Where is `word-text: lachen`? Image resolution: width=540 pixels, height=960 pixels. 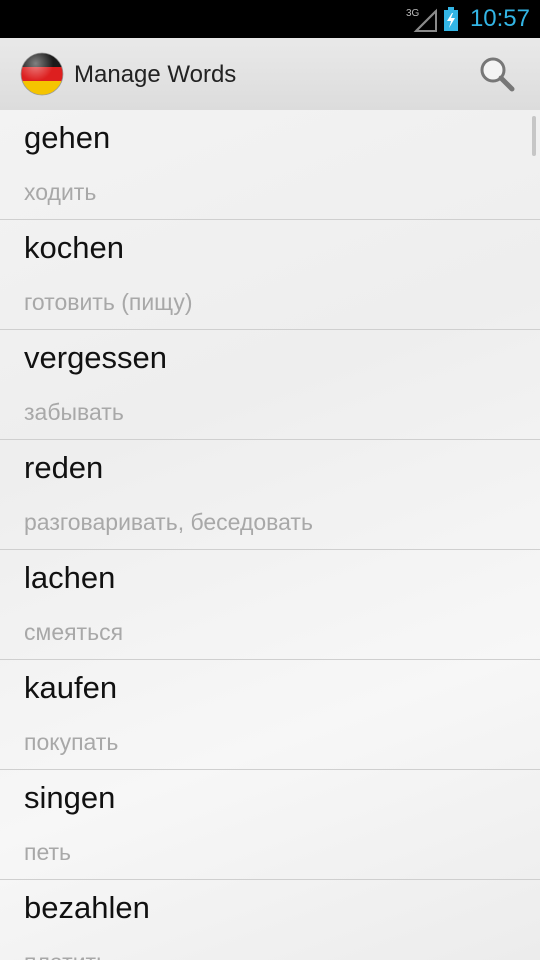 word-text: lachen is located at coordinates (70, 577).